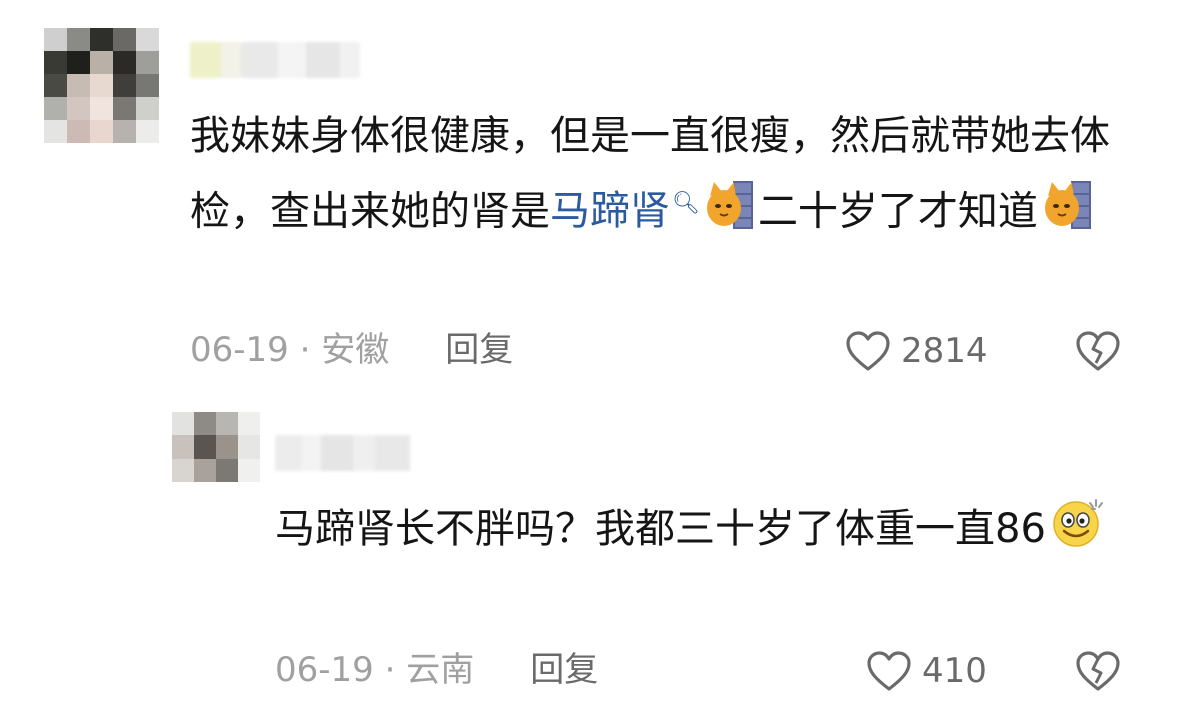  Describe the element at coordinates (660, 529) in the screenshot. I see `comment-text-part: 马蹄肾长不胖吗？我都三十岁了体重一直86` at that location.